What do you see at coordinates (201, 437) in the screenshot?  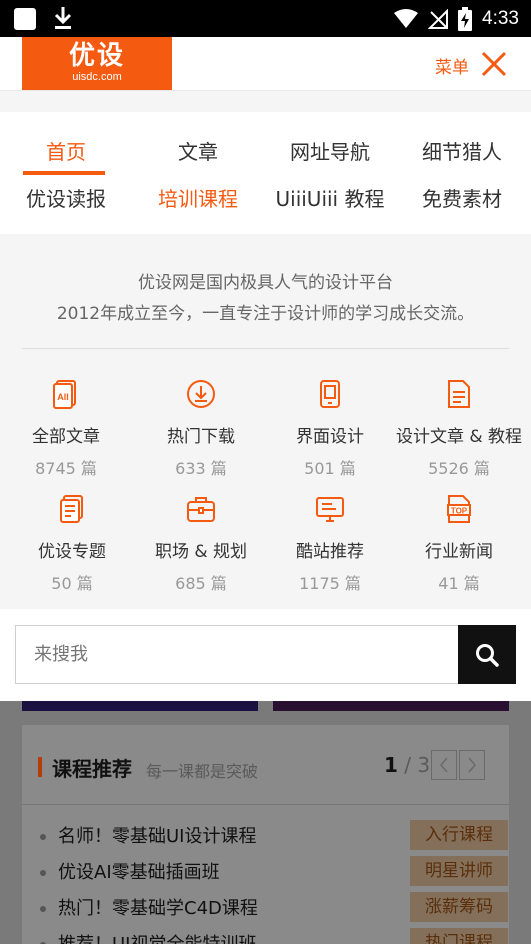 I see `category-label: 热门下载` at bounding box center [201, 437].